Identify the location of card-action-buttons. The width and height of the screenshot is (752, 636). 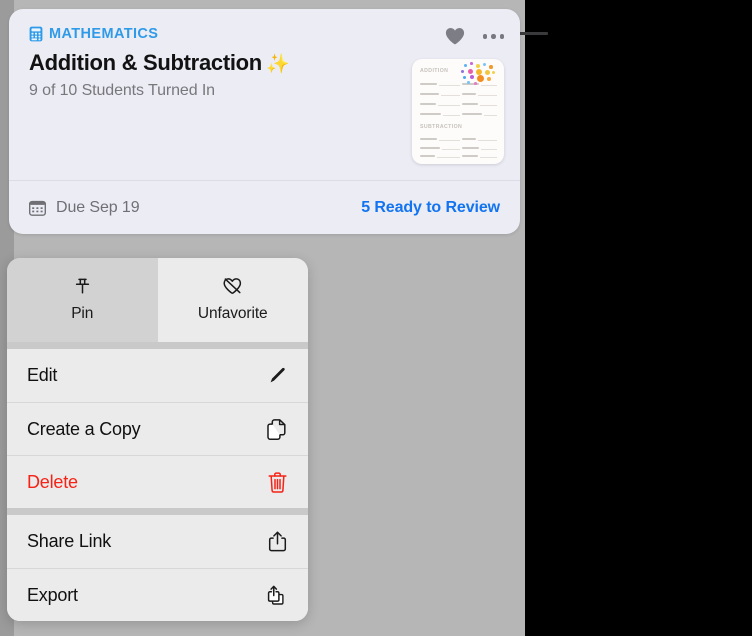
(474, 36).